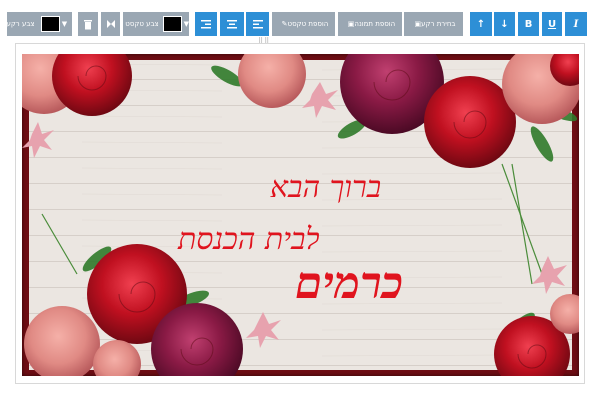 This screenshot has width=595, height=411. Describe the element at coordinates (172, 24) in the screenshot. I see `text-color-swatch` at that location.